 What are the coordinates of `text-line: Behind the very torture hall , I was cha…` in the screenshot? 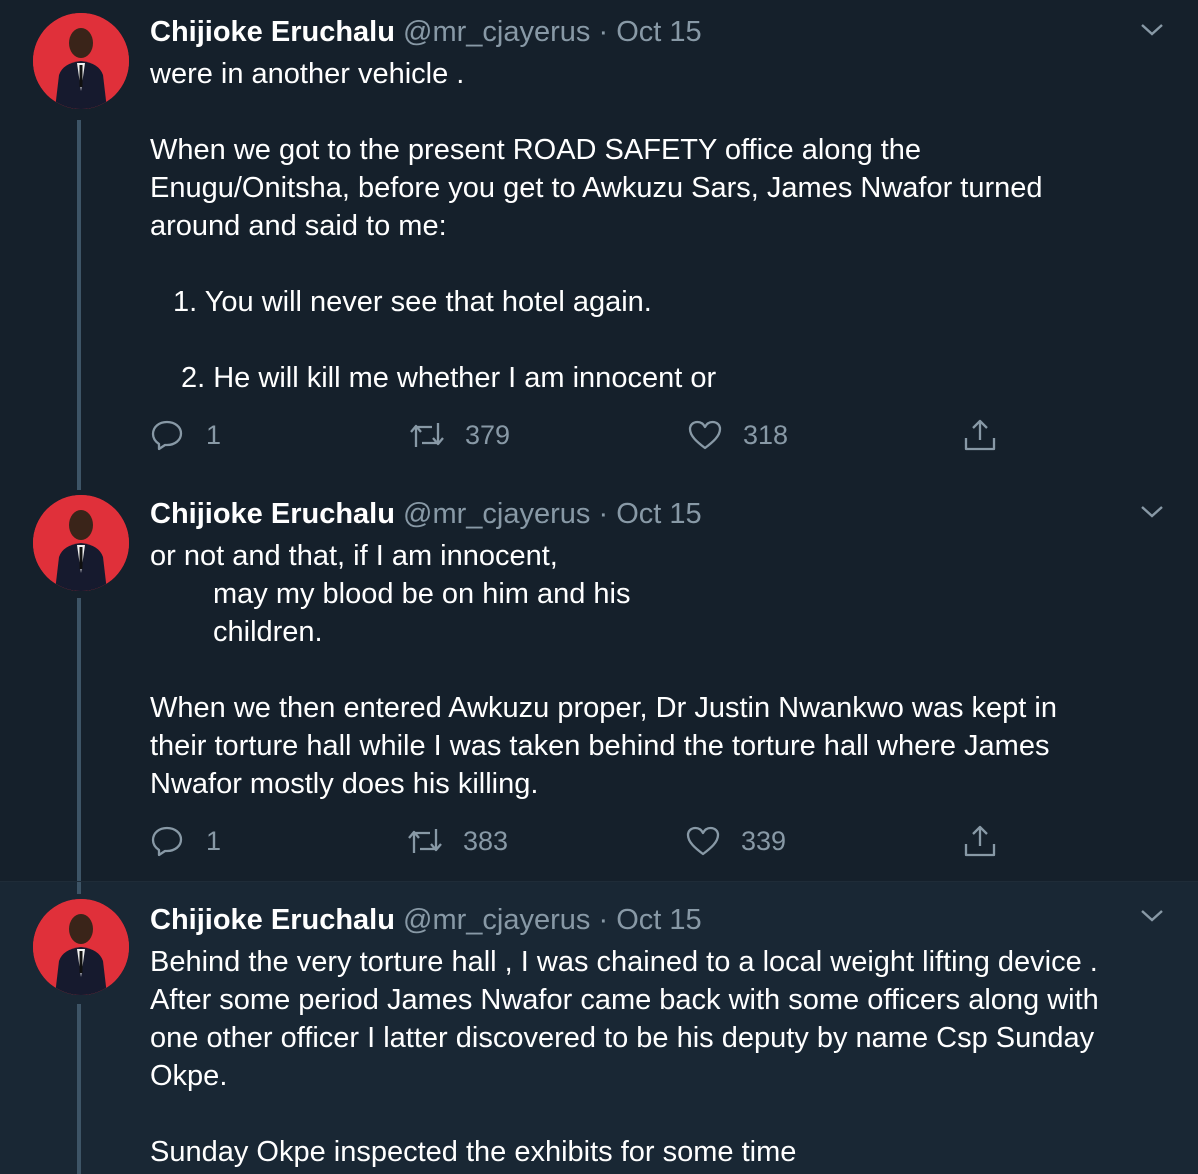 It's located at (624, 962).